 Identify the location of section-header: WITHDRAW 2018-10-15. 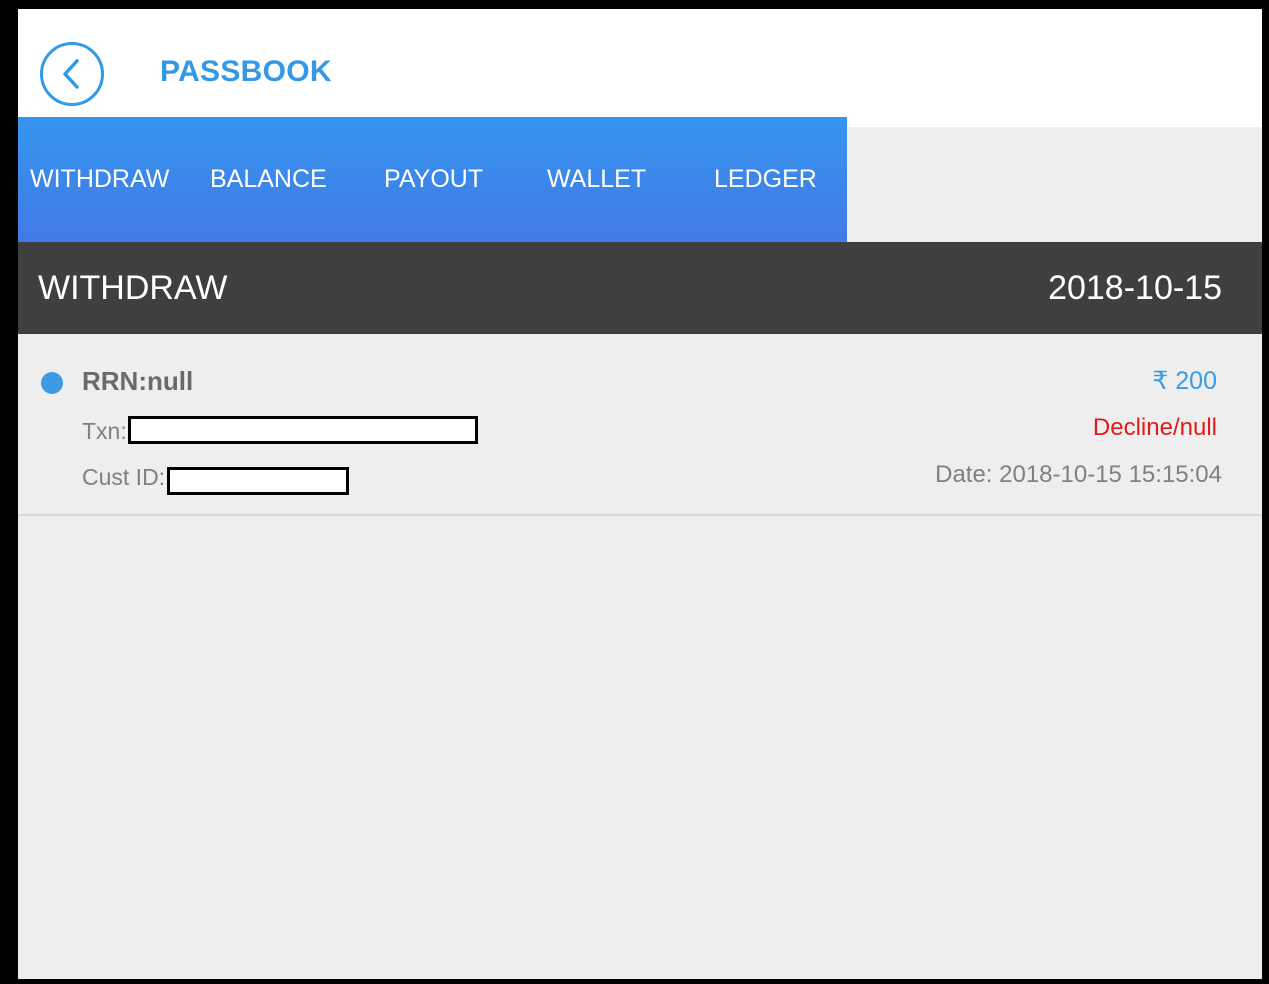
(640, 288).